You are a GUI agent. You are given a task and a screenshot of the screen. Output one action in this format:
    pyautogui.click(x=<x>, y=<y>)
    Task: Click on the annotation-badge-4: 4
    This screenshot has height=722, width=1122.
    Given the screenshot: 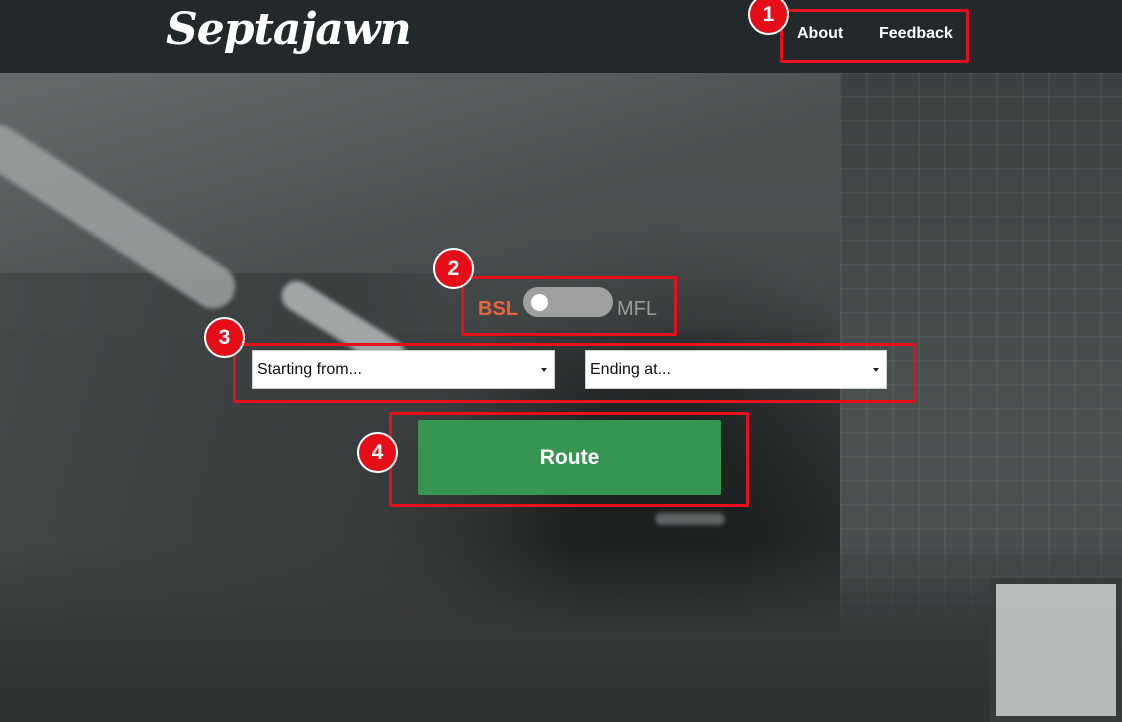 What is the action you would take?
    pyautogui.click(x=377, y=452)
    